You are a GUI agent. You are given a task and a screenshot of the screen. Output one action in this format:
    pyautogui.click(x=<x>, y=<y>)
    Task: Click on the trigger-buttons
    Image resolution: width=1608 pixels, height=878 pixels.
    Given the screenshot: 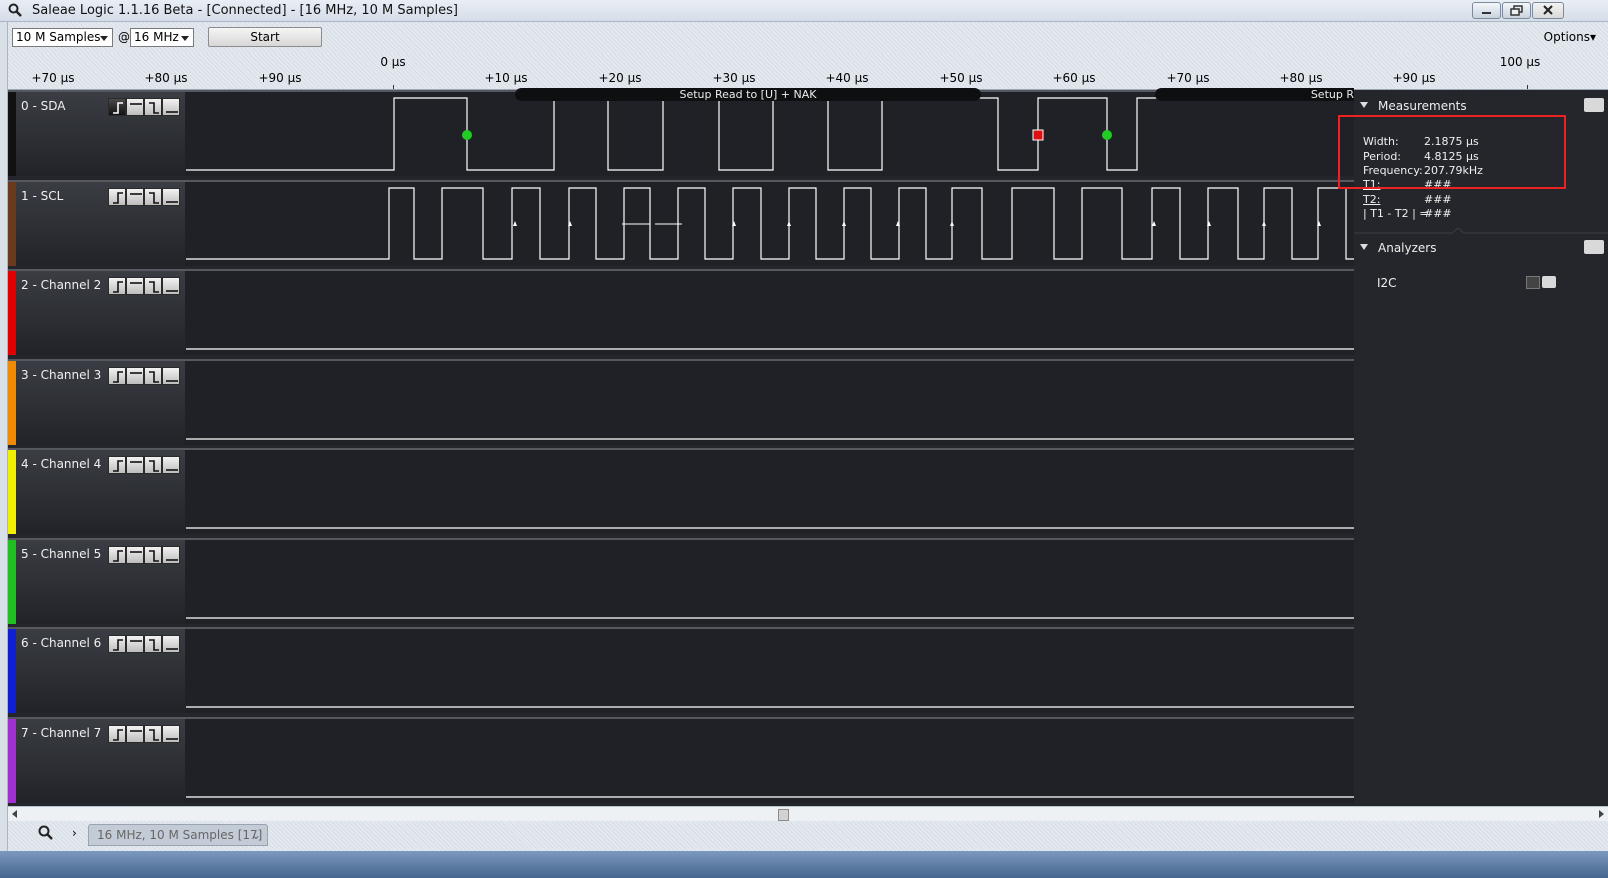 What is the action you would take?
    pyautogui.click(x=145, y=555)
    